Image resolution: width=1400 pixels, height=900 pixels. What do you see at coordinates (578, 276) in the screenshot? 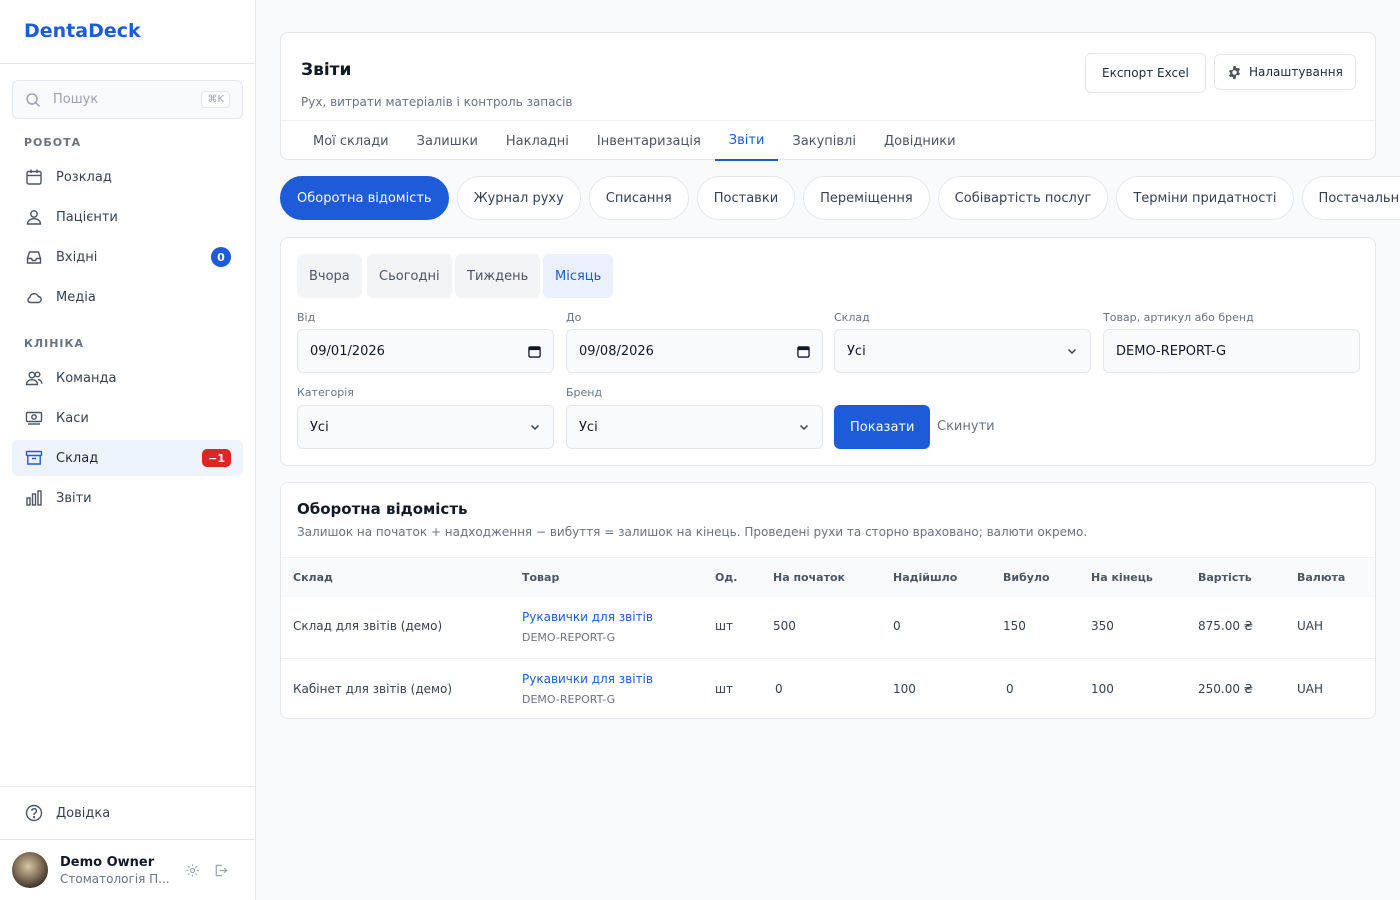
I see `quick-range-month: Місяць` at bounding box center [578, 276].